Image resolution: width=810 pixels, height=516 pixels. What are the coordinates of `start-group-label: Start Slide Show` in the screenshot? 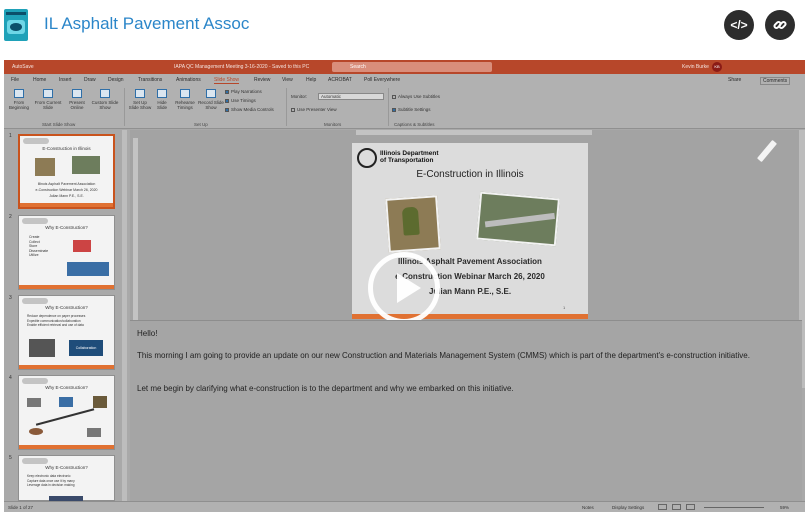 It's located at (59, 124).